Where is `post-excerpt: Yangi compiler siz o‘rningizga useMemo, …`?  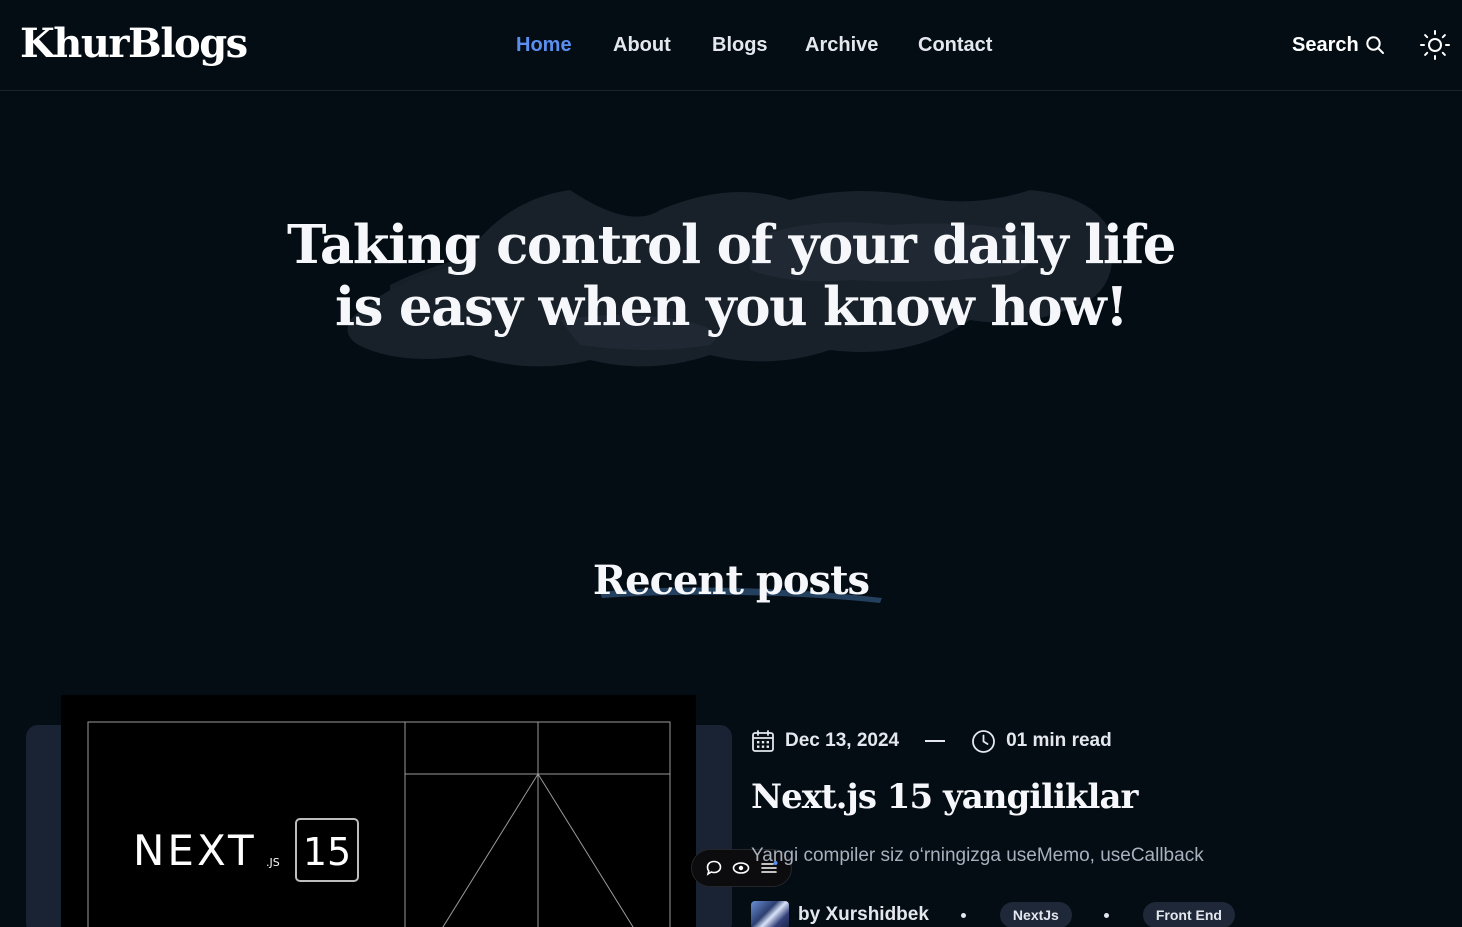
post-excerpt: Yangi compiler siz o‘rningizga useMemo, … is located at coordinates (977, 855).